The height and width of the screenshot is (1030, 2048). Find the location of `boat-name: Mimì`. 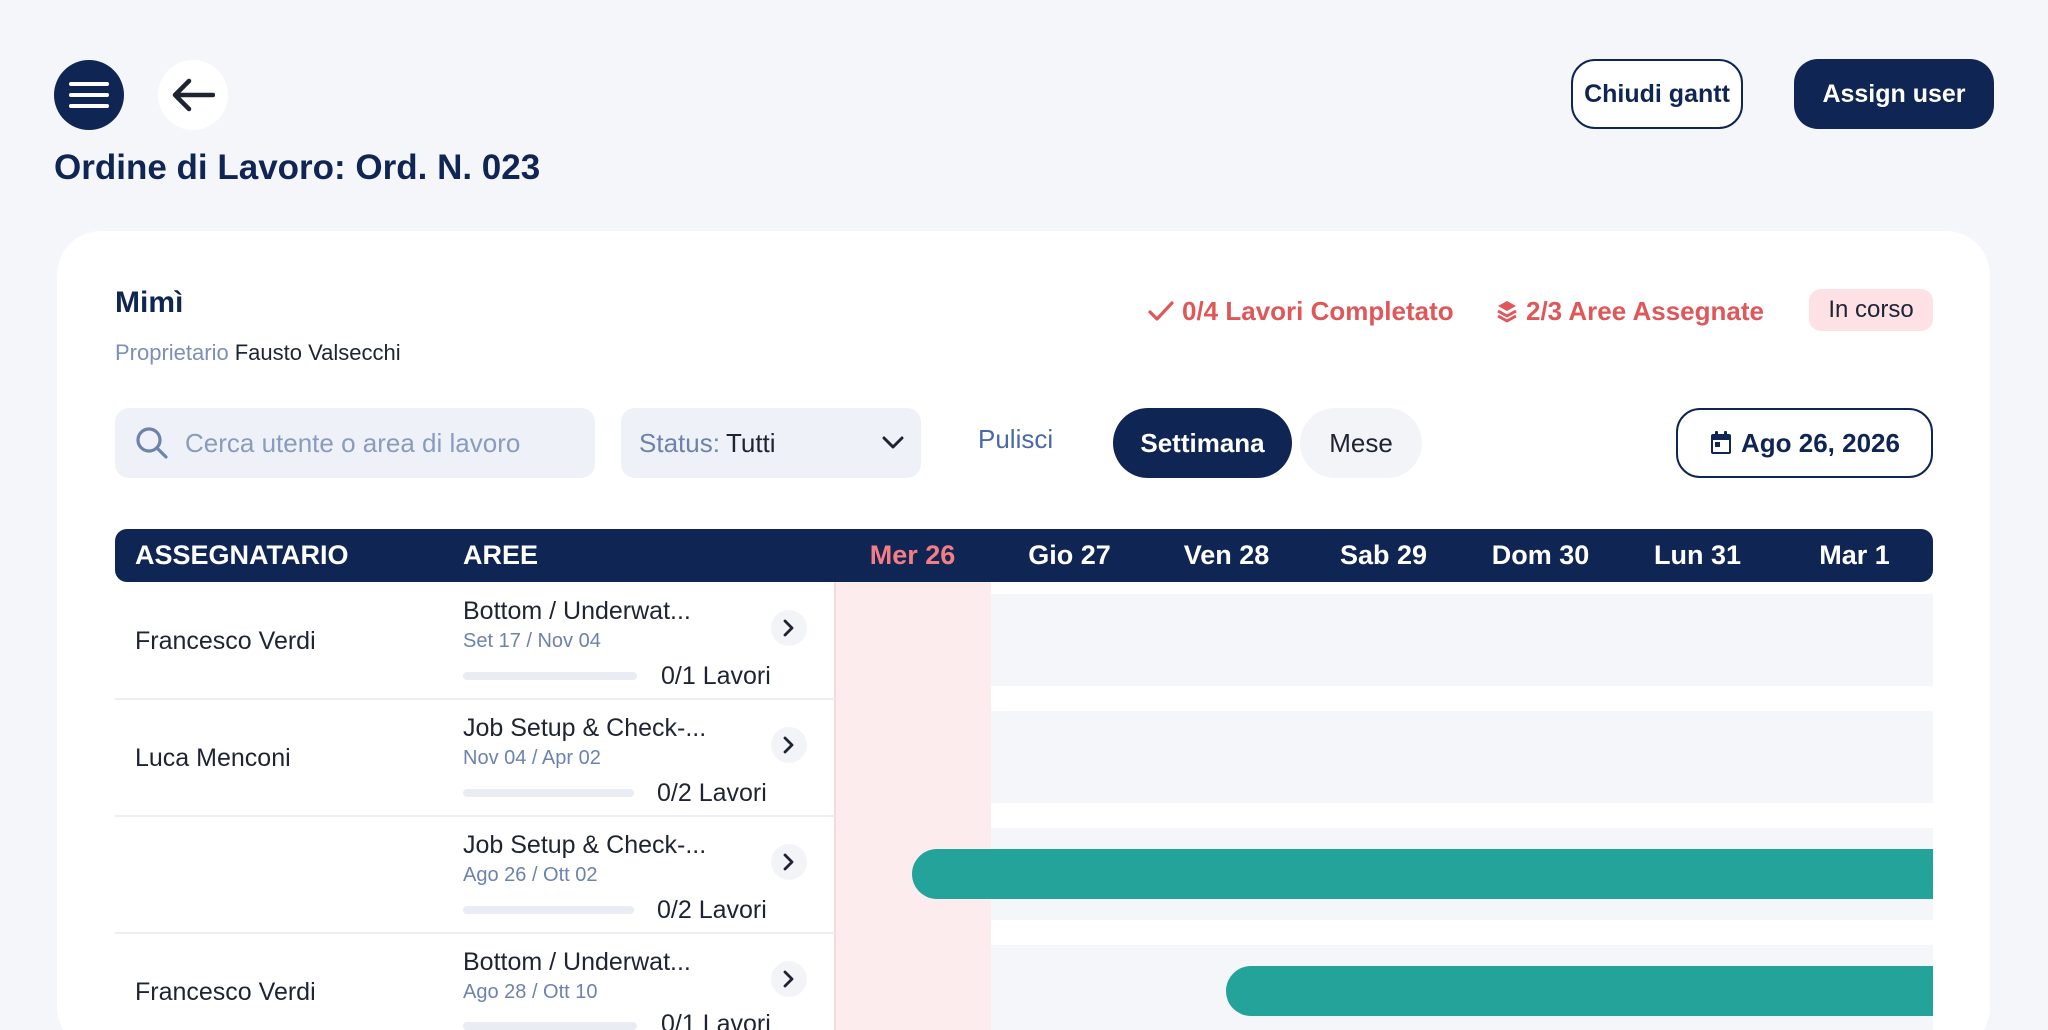

boat-name: Mimì is located at coordinates (149, 302).